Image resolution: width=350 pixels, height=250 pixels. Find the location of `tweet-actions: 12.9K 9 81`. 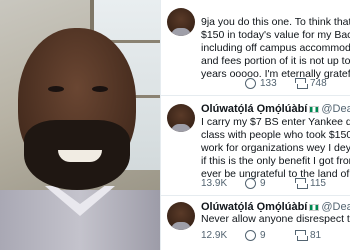

tweet-actions: 12.9K 9 81 is located at coordinates (275, 237).